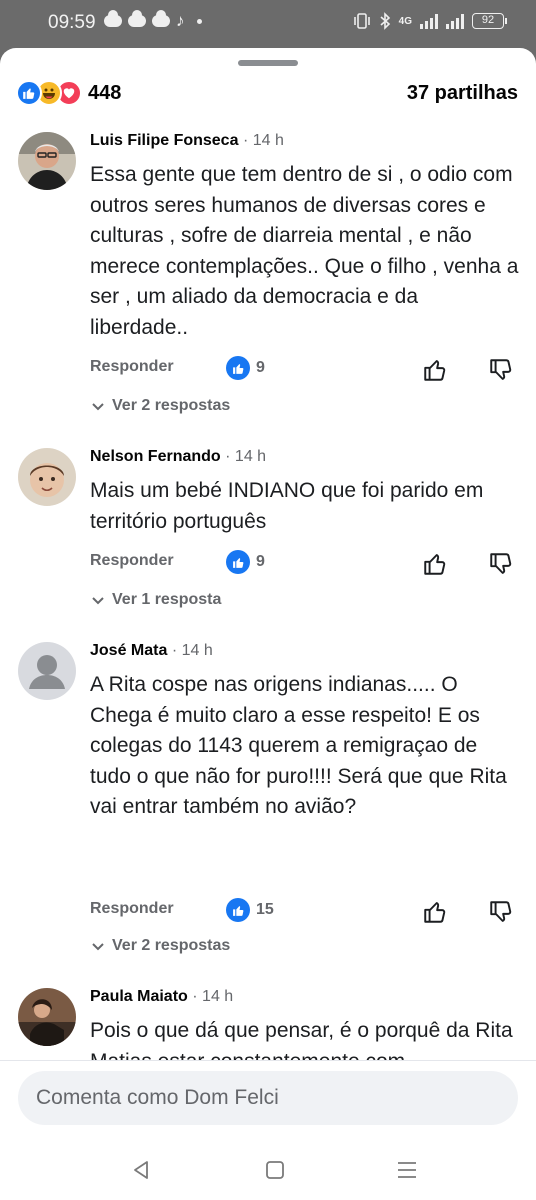 Image resolution: width=536 pixels, height=1200 pixels. Describe the element at coordinates (72, 22) in the screenshot. I see `status-time: 09:59` at that location.